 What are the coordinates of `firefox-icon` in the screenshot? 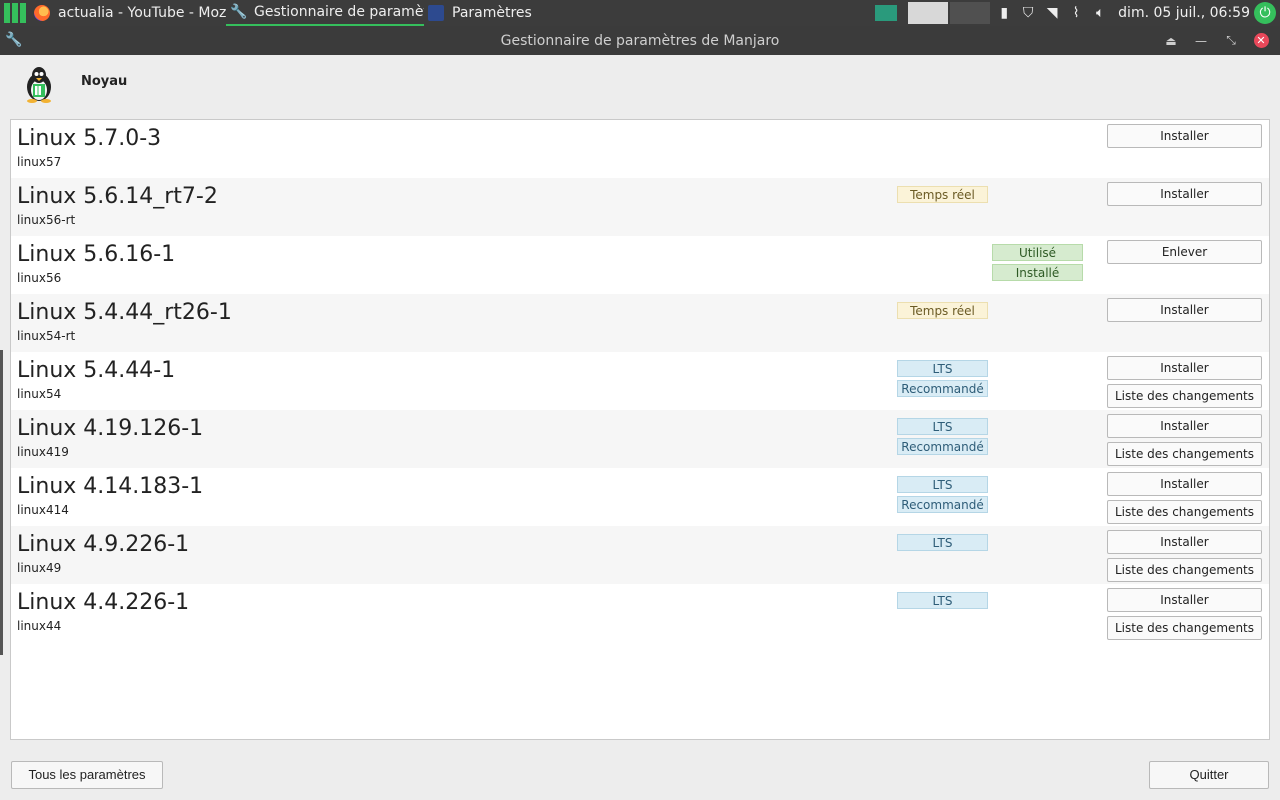 It's located at (42, 13).